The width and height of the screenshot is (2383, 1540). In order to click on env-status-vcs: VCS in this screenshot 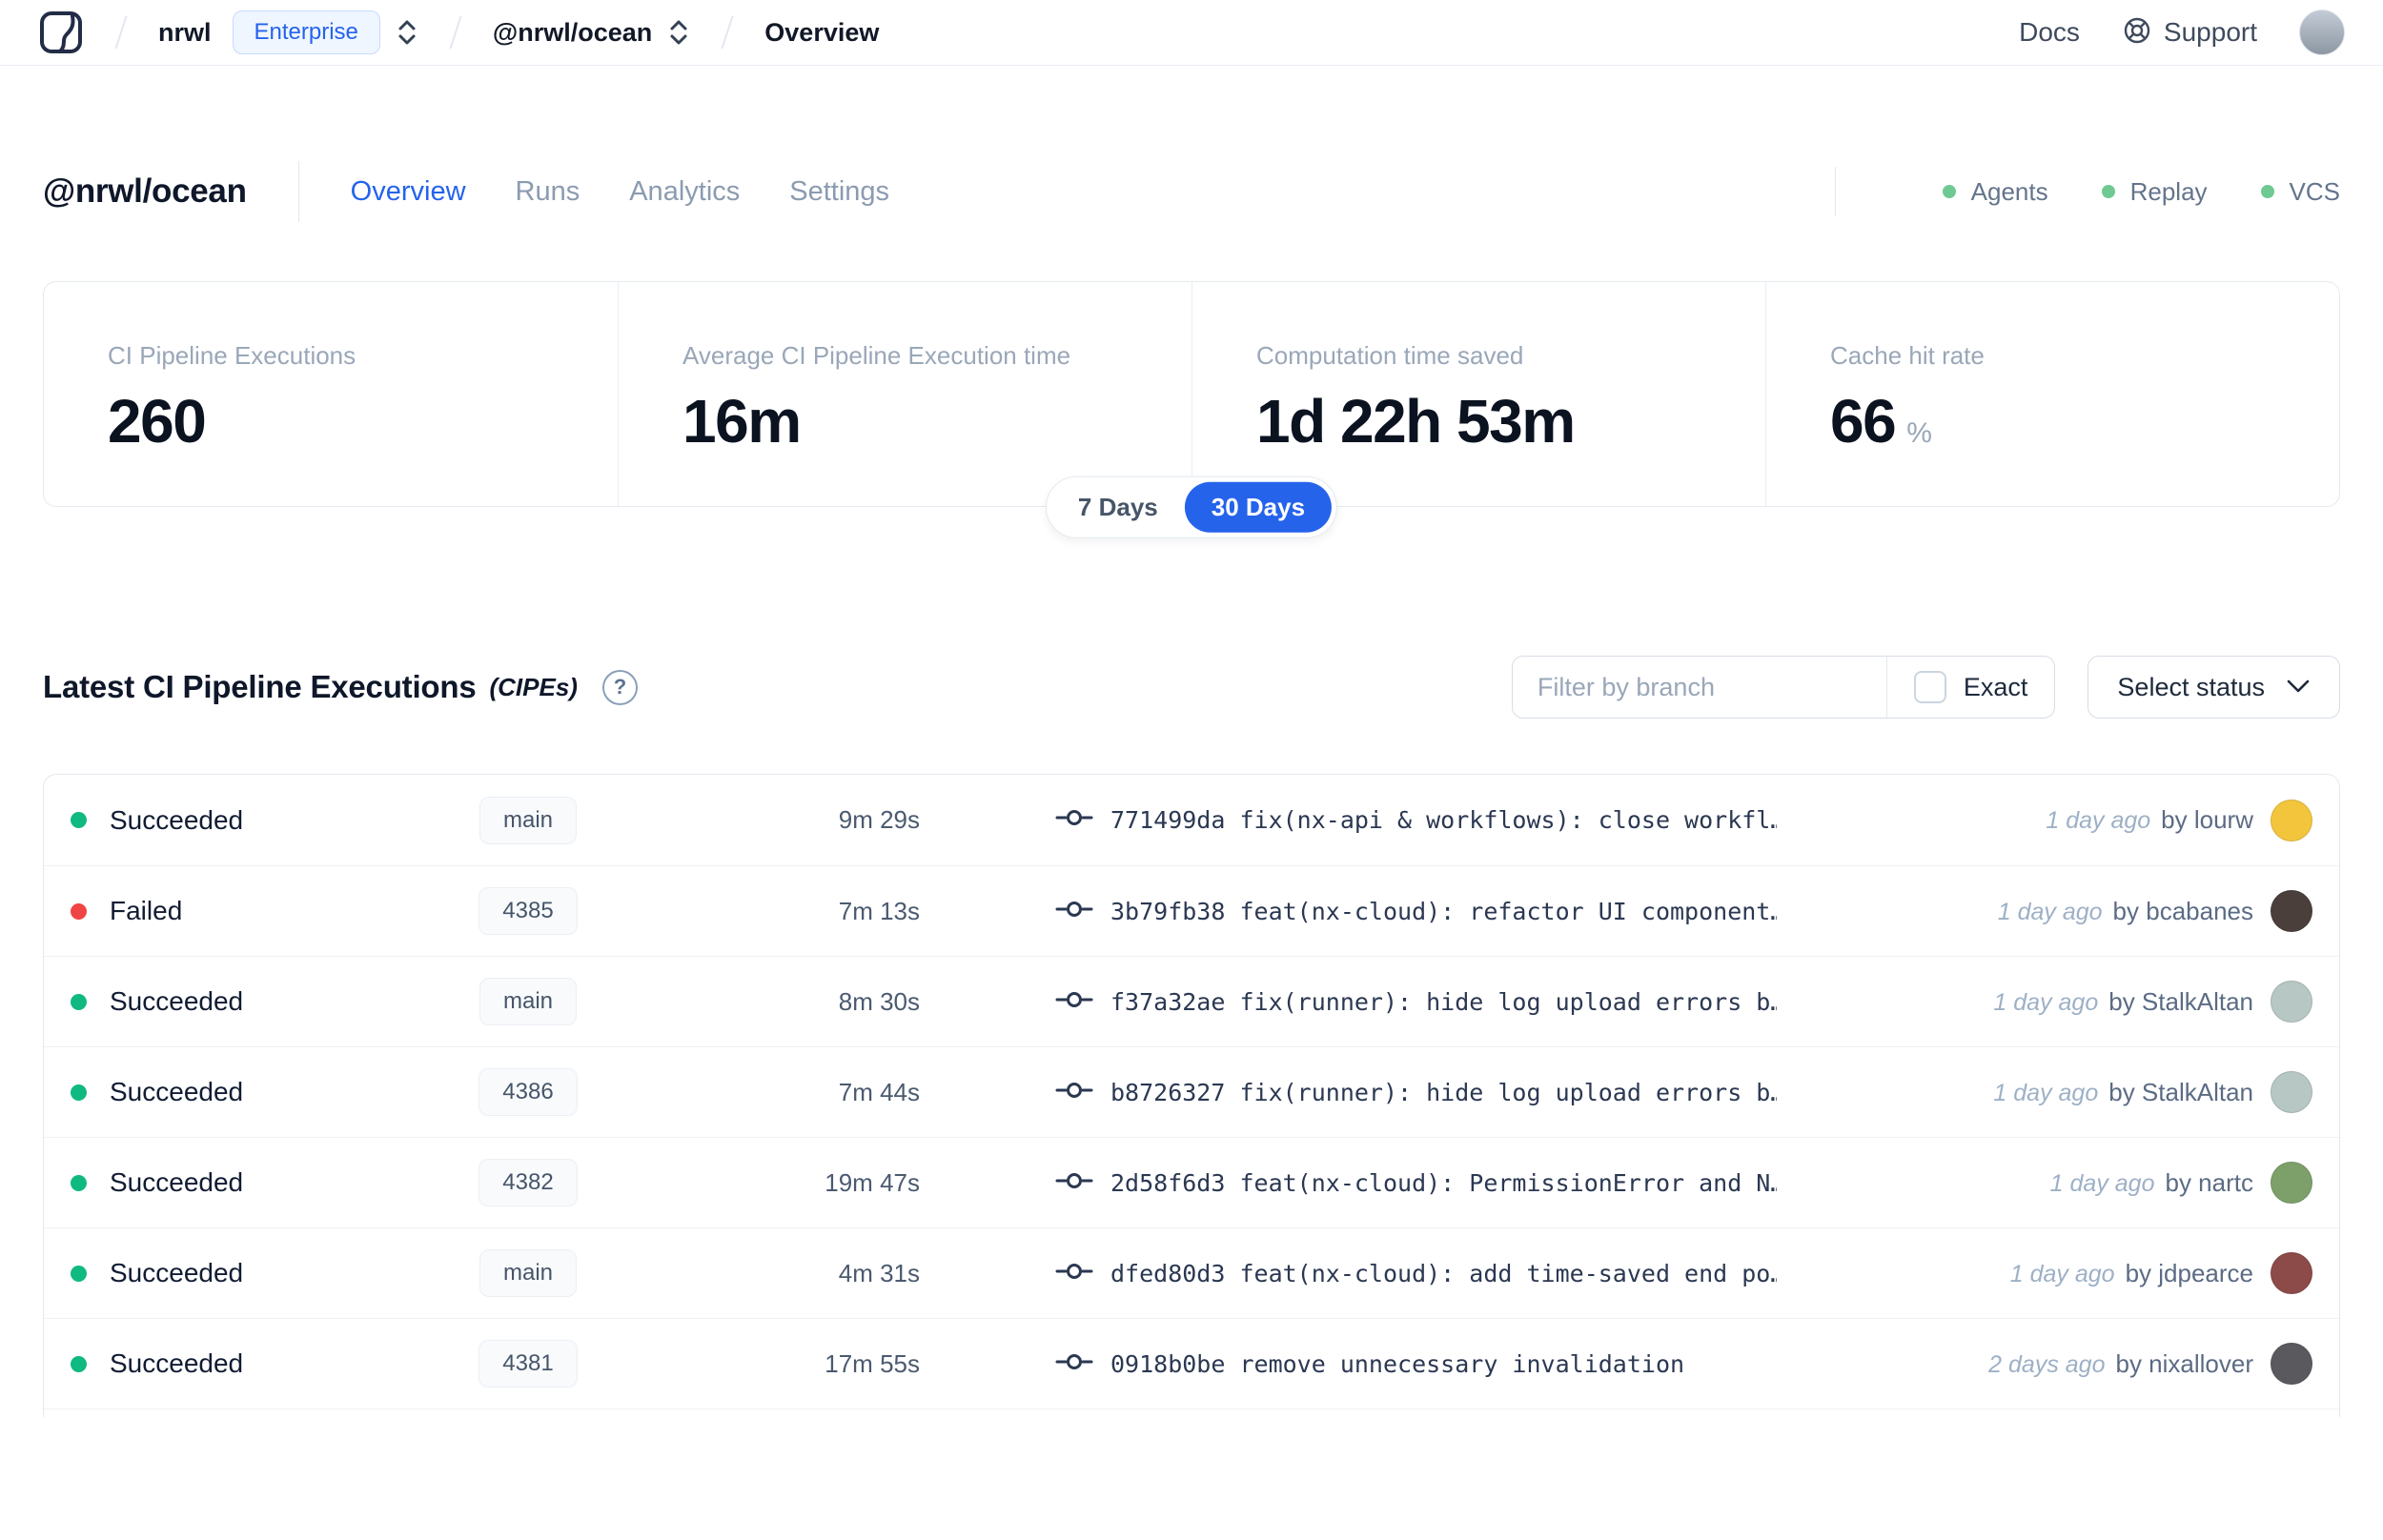, I will do `click(2300, 191)`.